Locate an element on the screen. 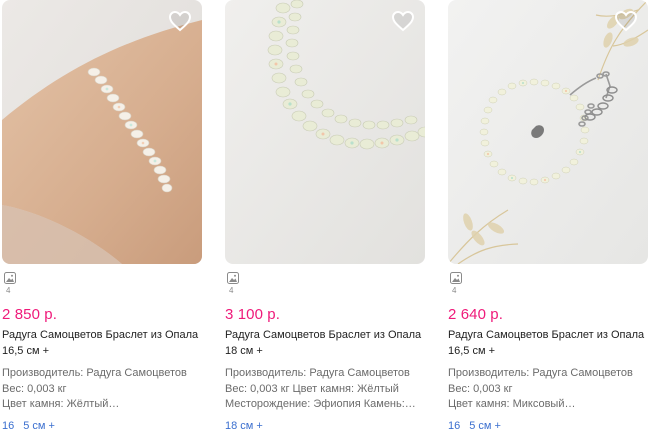 This screenshot has height=439, width=650. product-price: 2 640 р. is located at coordinates (476, 314).